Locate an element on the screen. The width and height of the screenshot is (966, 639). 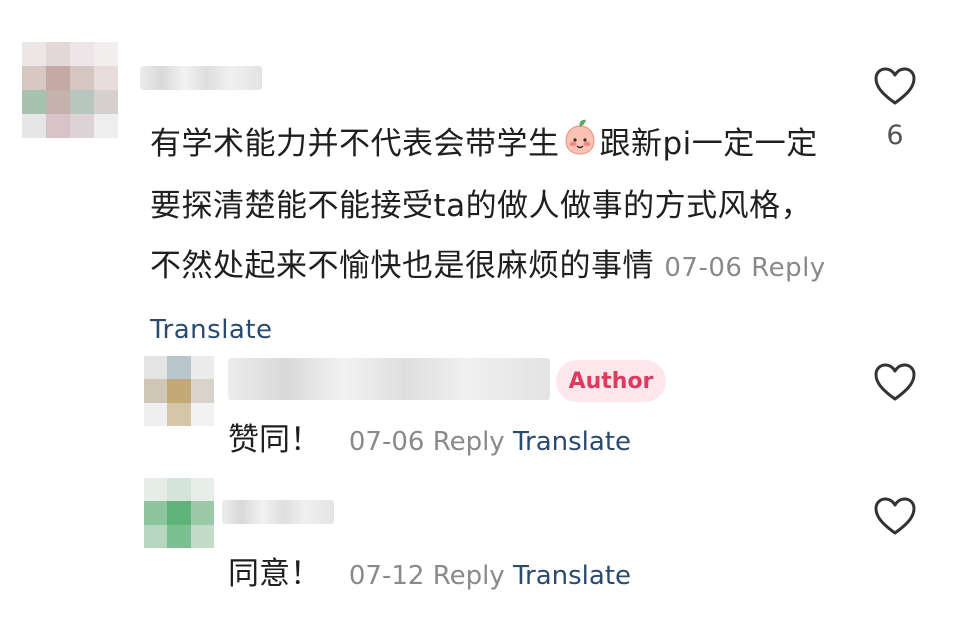
like-count: 6 is located at coordinates (895, 135).